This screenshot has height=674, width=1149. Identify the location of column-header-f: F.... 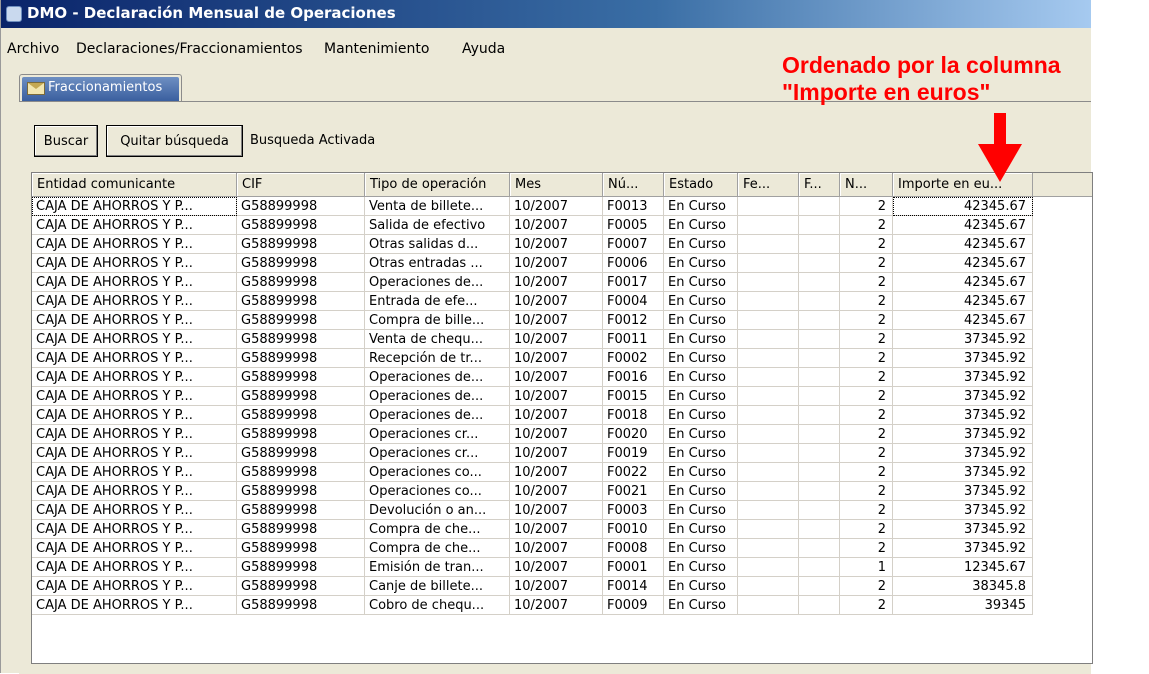
(819, 184).